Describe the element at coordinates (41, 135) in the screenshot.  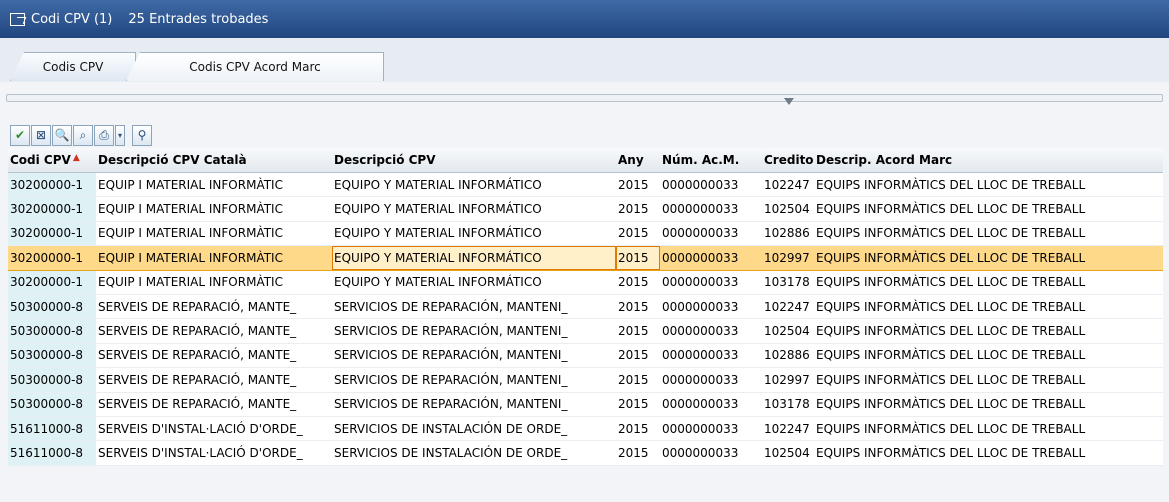
I see `table-view-icon: ⊠` at that location.